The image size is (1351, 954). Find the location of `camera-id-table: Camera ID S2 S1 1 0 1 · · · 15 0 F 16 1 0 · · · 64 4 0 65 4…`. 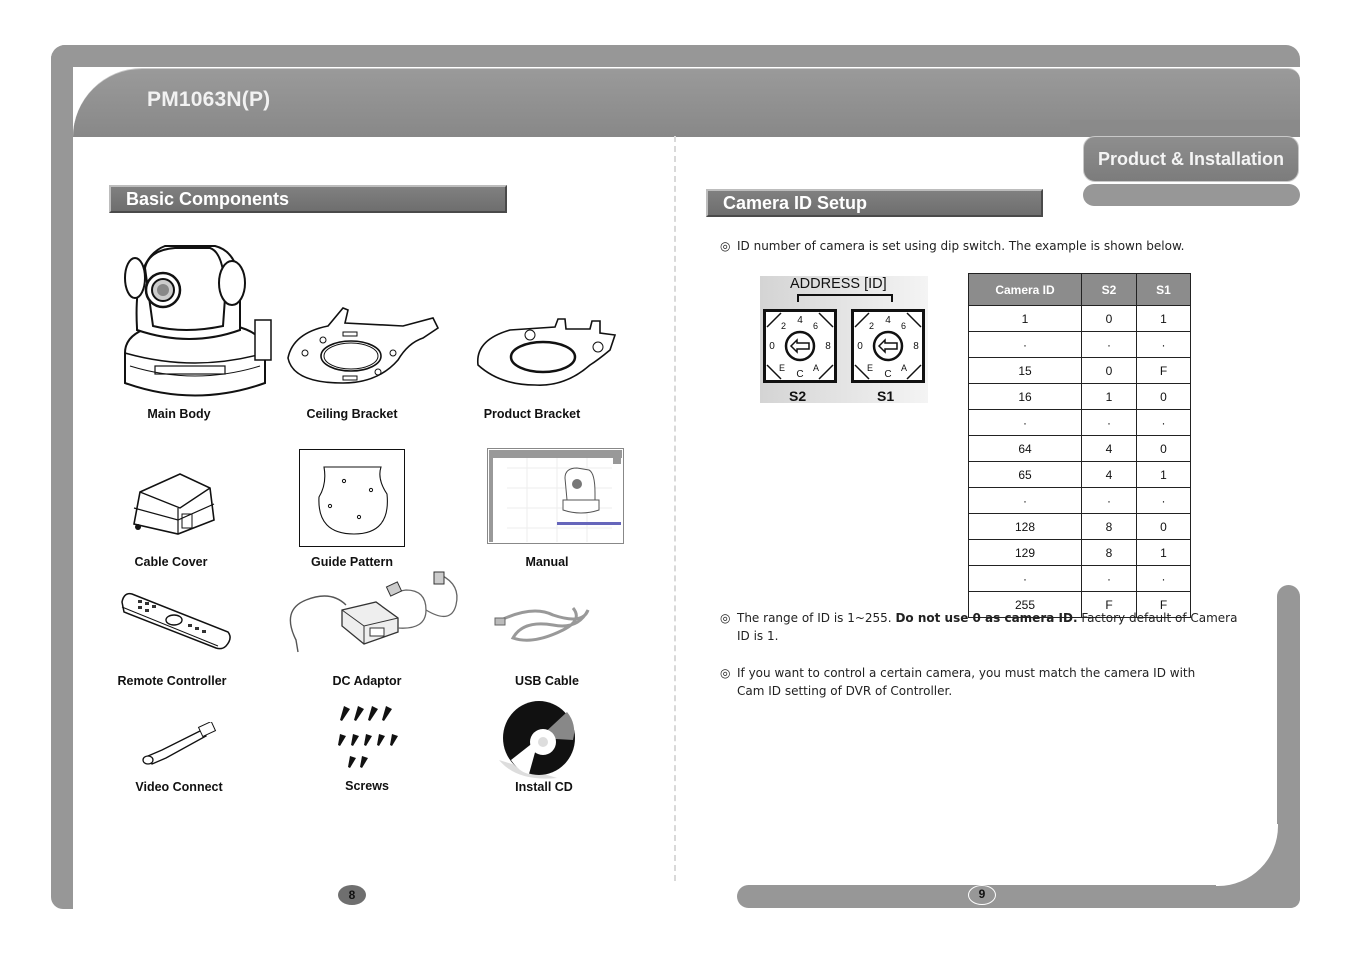

camera-id-table: Camera ID S2 S1 1 0 1 · · · 15 0 F 16 1 0 · · · 64 4 0 65 4… is located at coordinates (1079, 445).